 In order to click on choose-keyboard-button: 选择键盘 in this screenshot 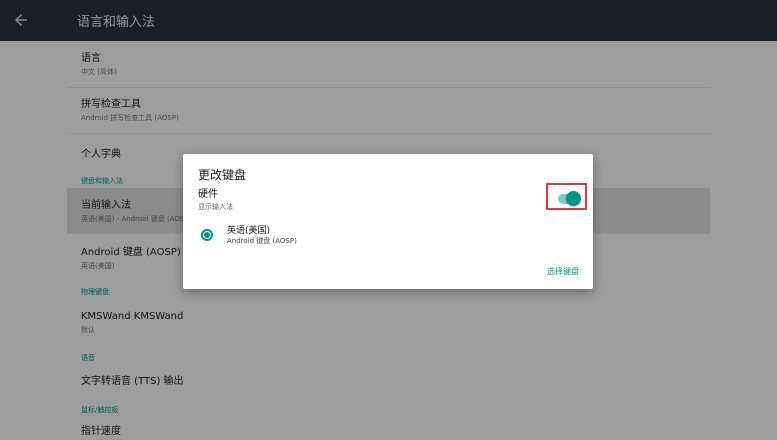, I will do `click(563, 271)`.